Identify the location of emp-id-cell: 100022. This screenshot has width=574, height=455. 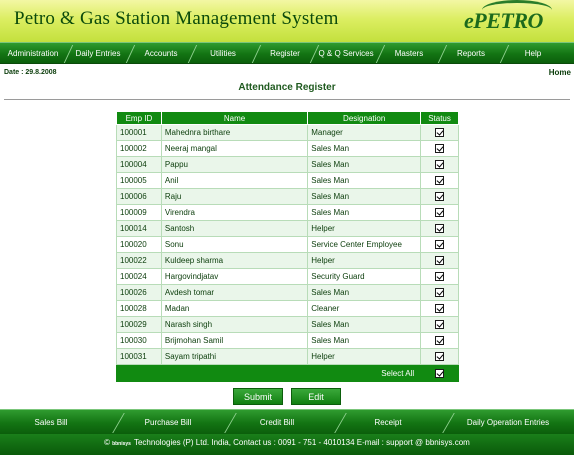
(139, 260).